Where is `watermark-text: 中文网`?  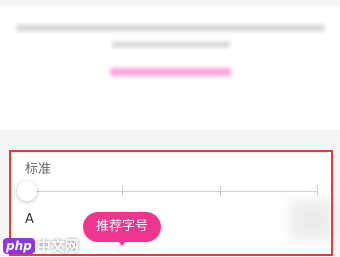
watermark-text: 中文网 is located at coordinates (57, 247).